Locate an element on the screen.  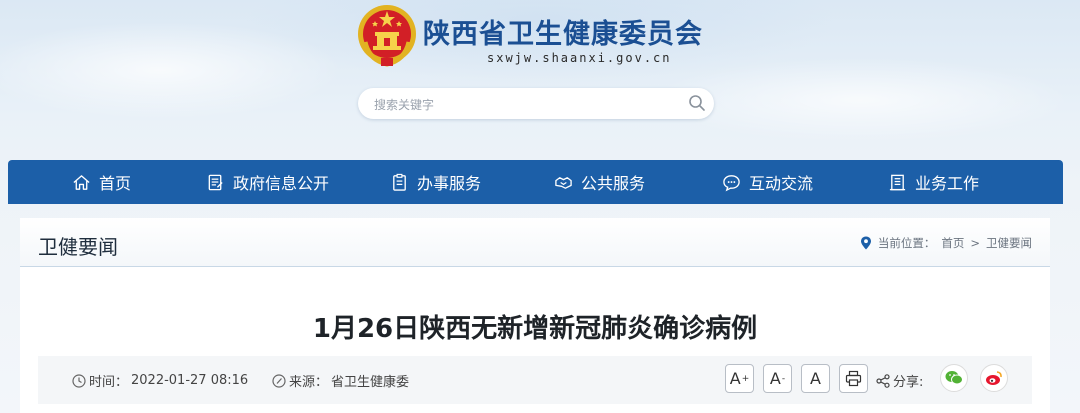
breadcrumb-home-link: 首页 is located at coordinates (952, 243).